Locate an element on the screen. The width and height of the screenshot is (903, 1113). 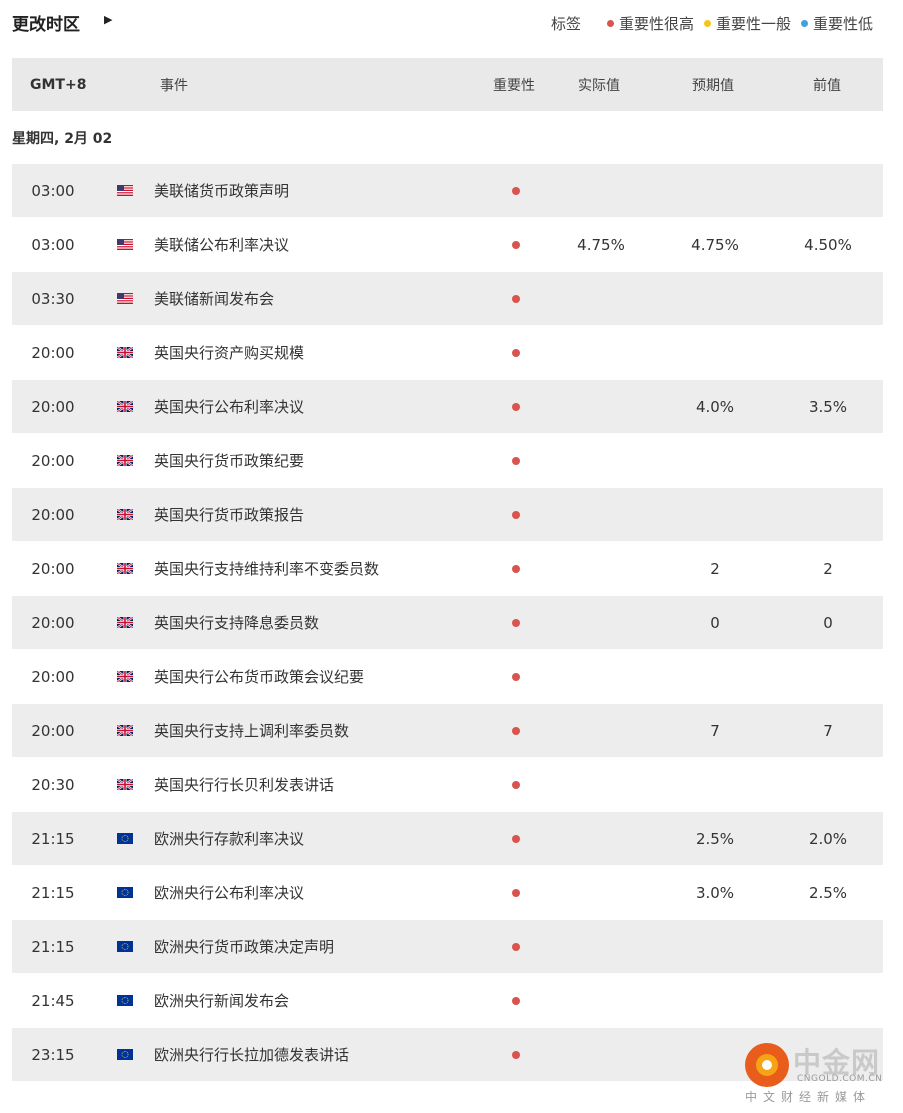
previous-value: 3.5% is located at coordinates (828, 406).